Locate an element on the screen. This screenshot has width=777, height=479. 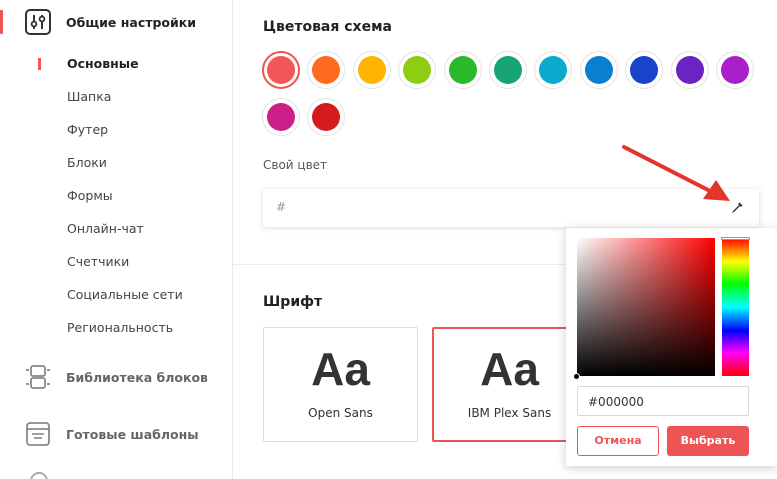
nav-general-settings: Общие настройки is located at coordinates (116, 22).